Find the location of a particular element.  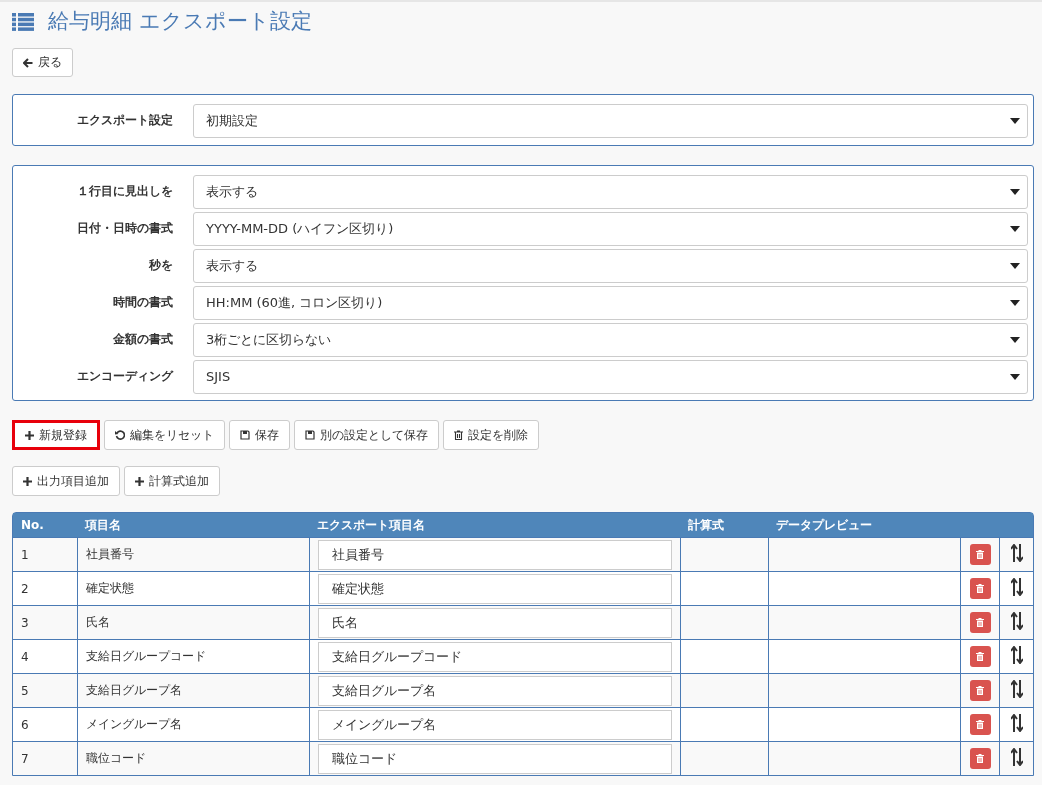

action-button: 別の設定として保存 is located at coordinates (366, 435).